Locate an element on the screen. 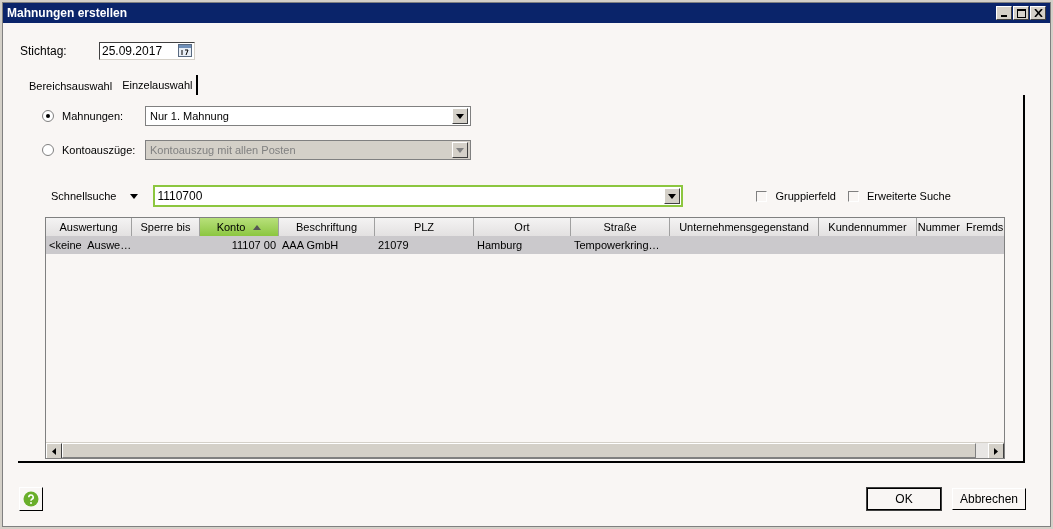  column-header: PLZ is located at coordinates (424, 227).